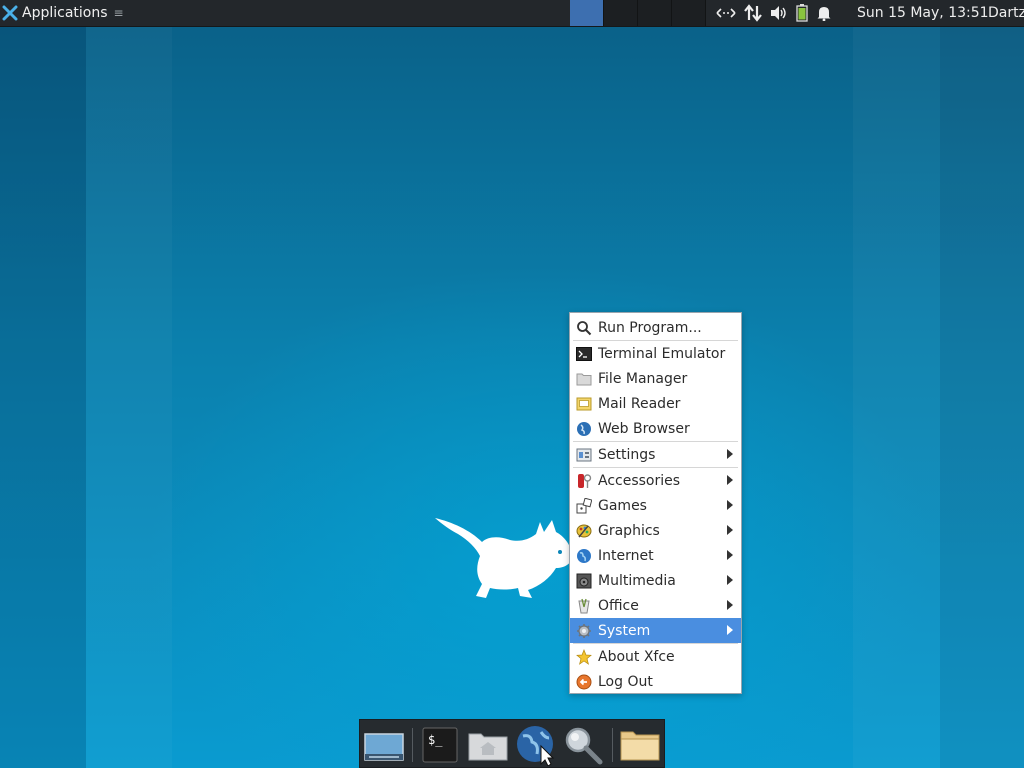  What do you see at coordinates (503, 558) in the screenshot?
I see `xfce-mouse-logo` at bounding box center [503, 558].